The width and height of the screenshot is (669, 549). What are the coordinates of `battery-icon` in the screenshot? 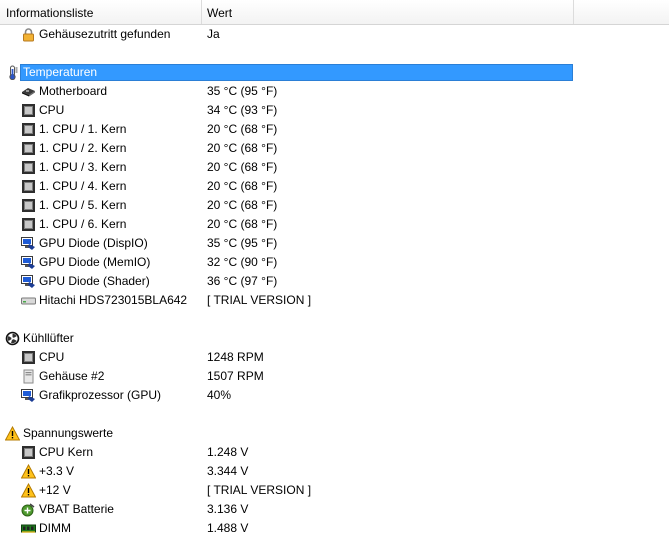 It's located at (28, 509).